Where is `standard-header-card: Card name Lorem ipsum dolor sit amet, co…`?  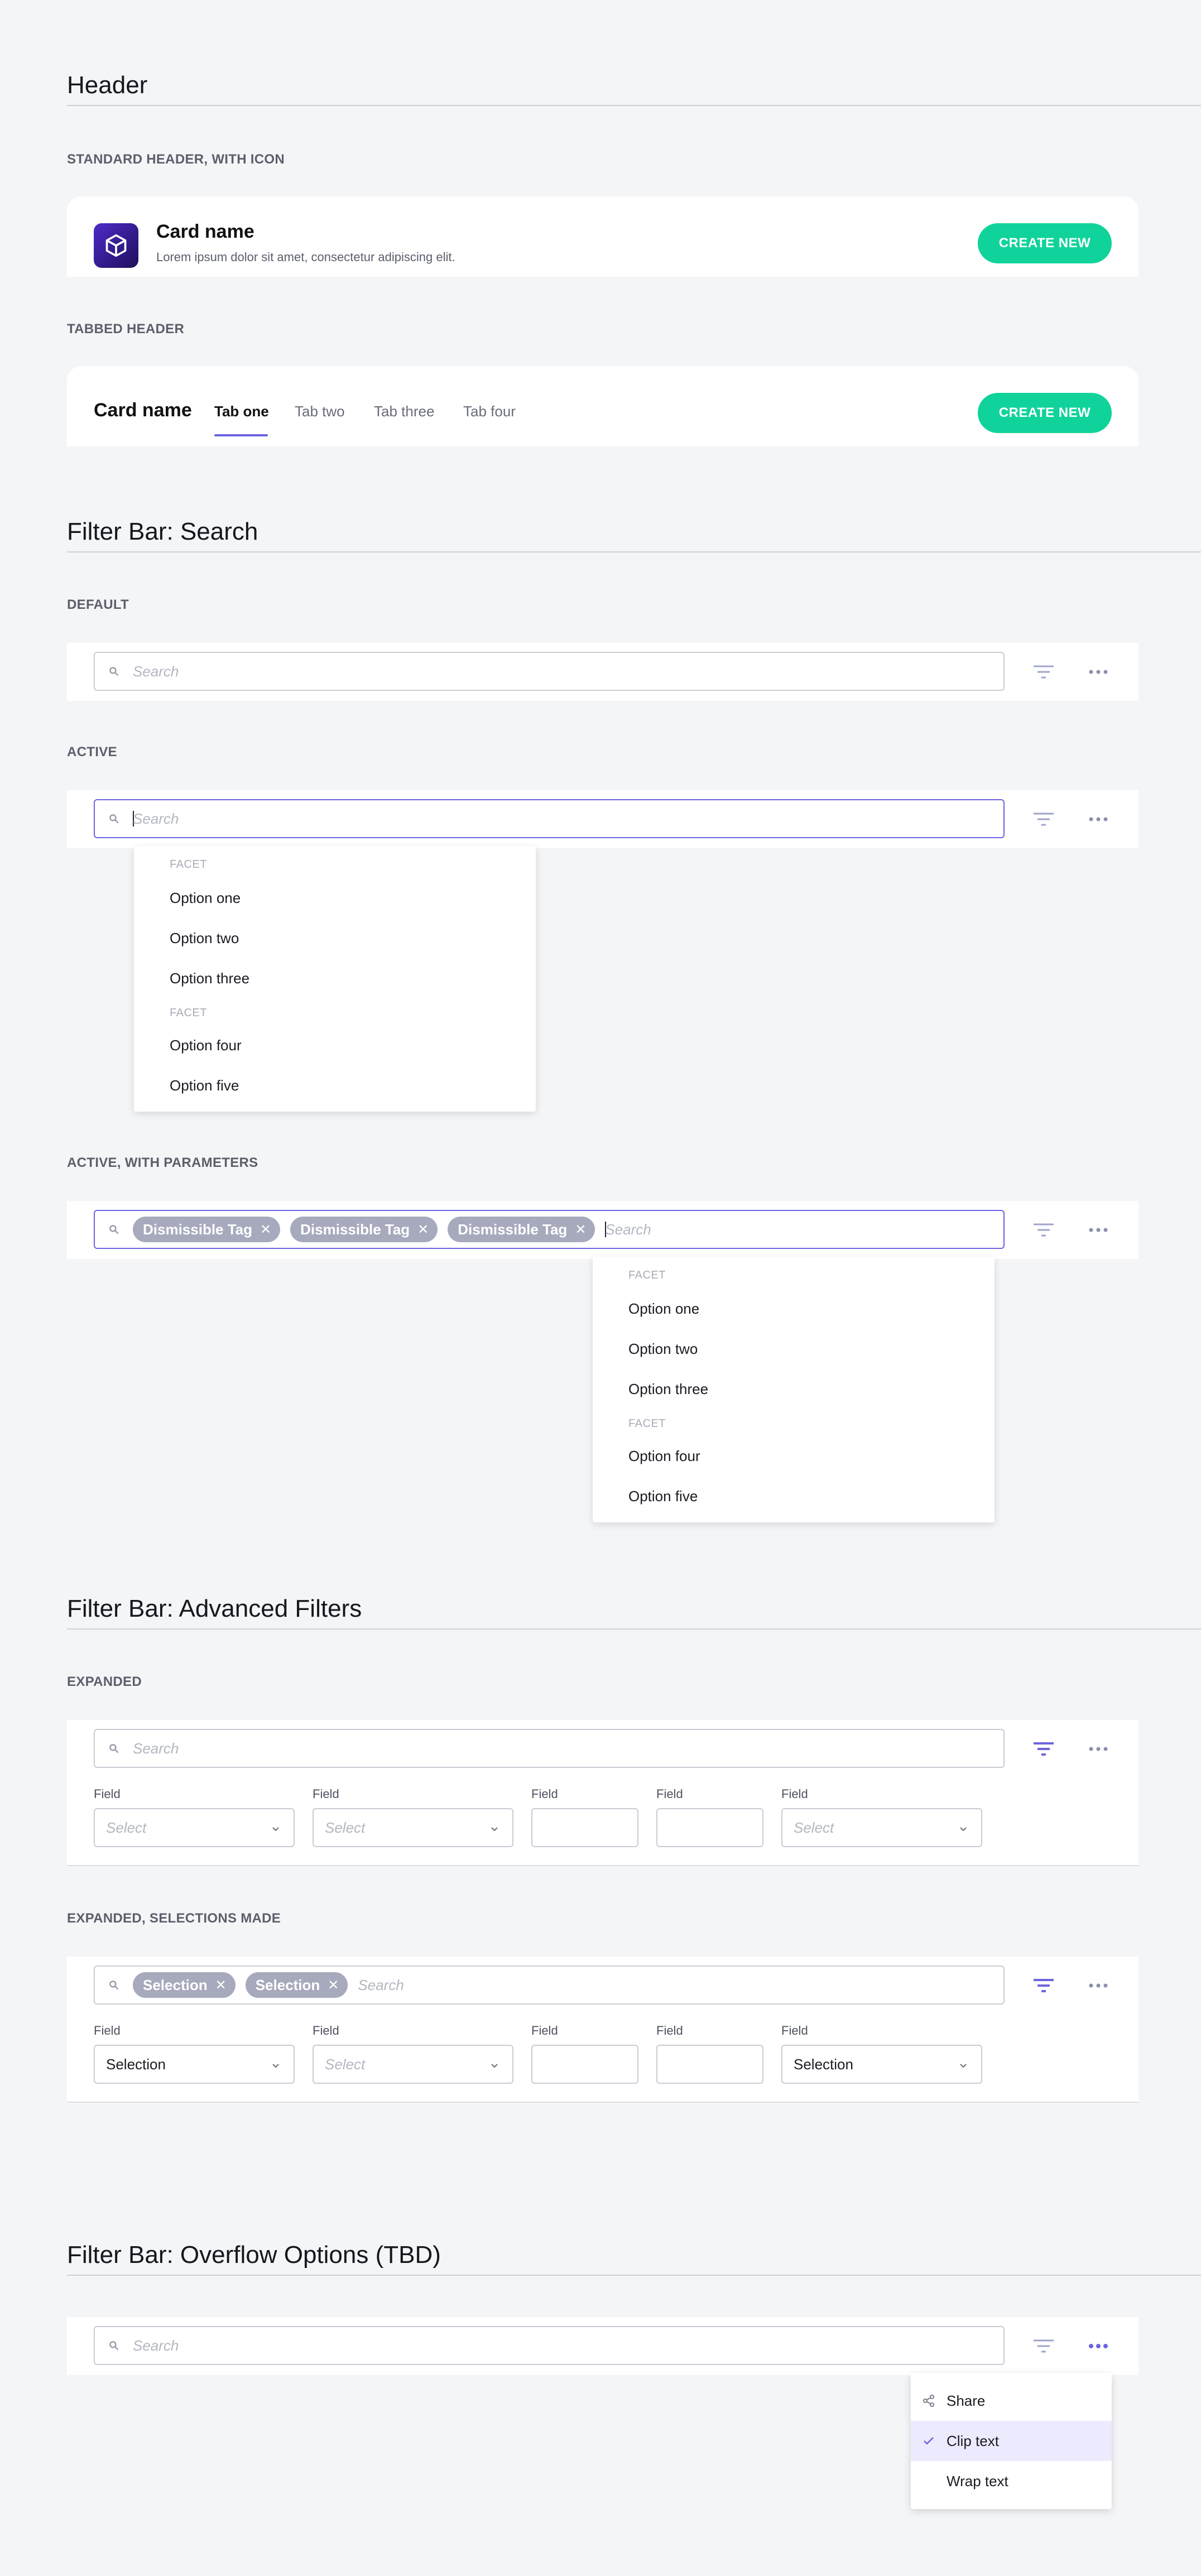
standard-header-card: Card name Lorem ipsum dolor sit amet, co… is located at coordinates (602, 236).